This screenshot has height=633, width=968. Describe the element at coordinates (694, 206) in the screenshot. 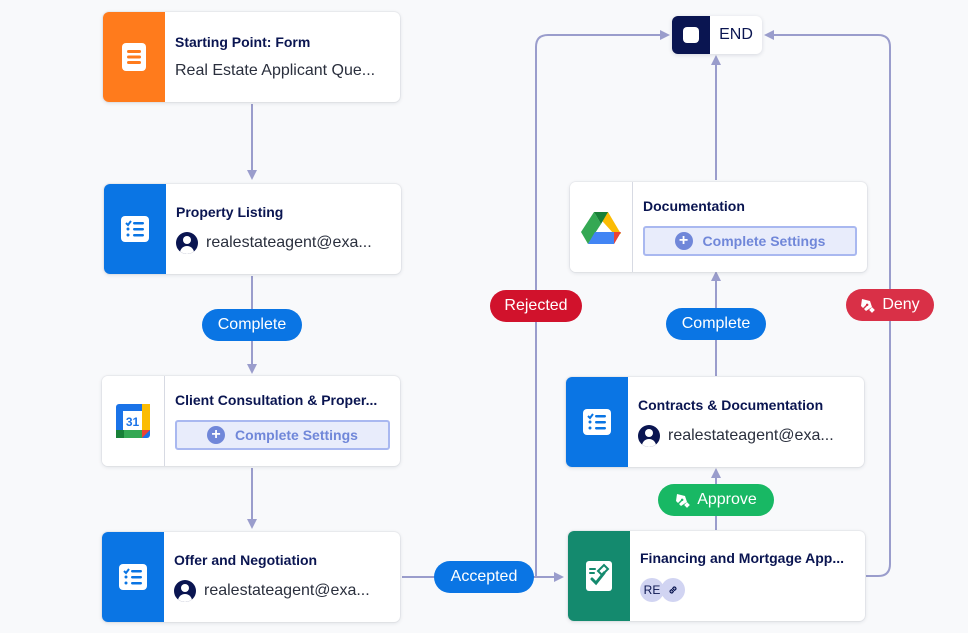

I see `node-title: Documentation` at that location.